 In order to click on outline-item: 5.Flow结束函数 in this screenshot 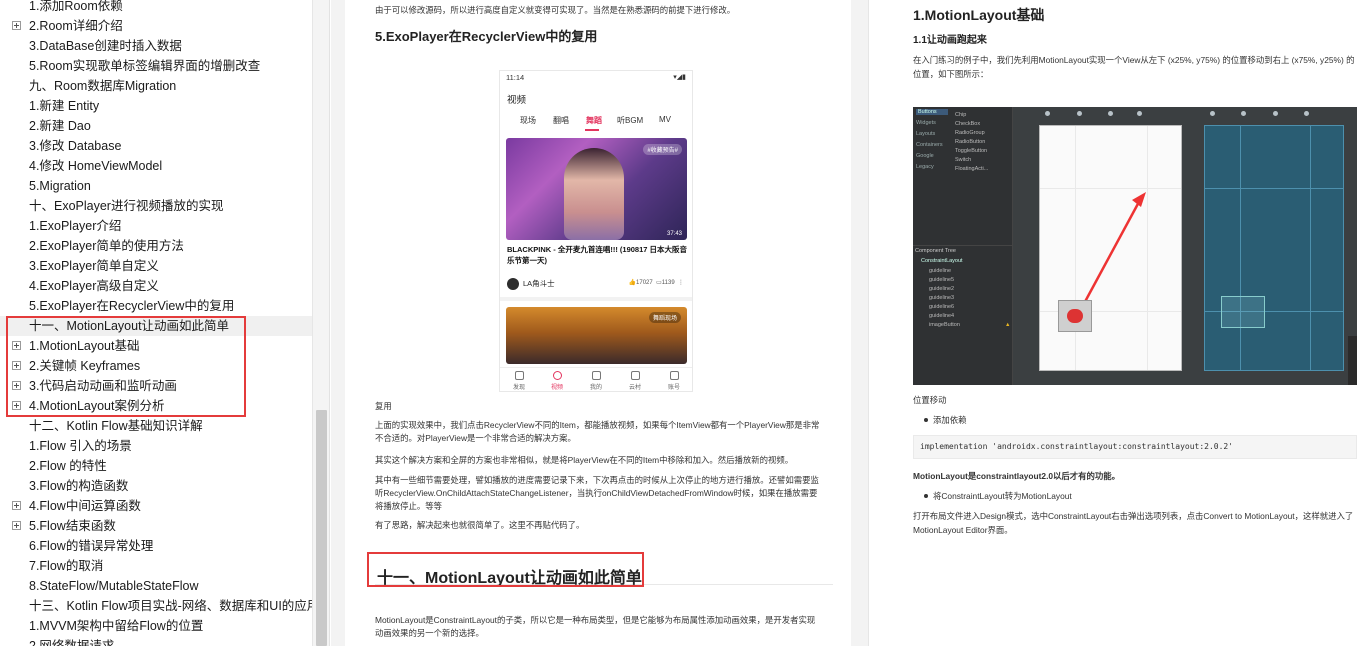, I will do `click(156, 526)`.